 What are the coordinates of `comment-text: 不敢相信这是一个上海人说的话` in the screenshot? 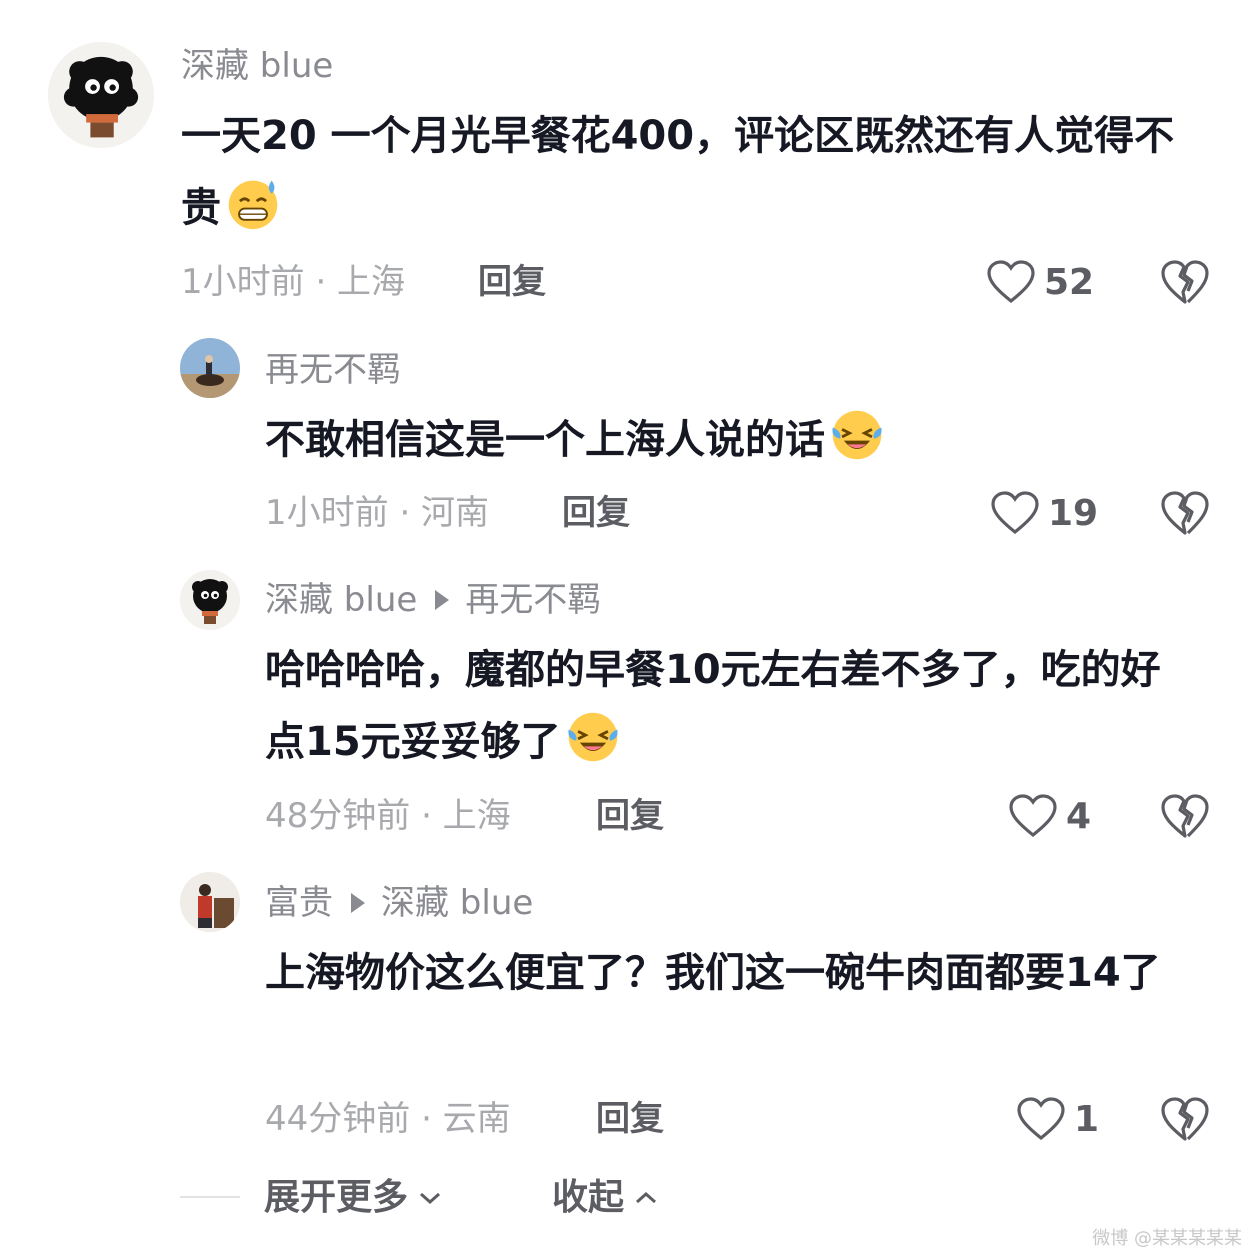 It's located at (730, 440).